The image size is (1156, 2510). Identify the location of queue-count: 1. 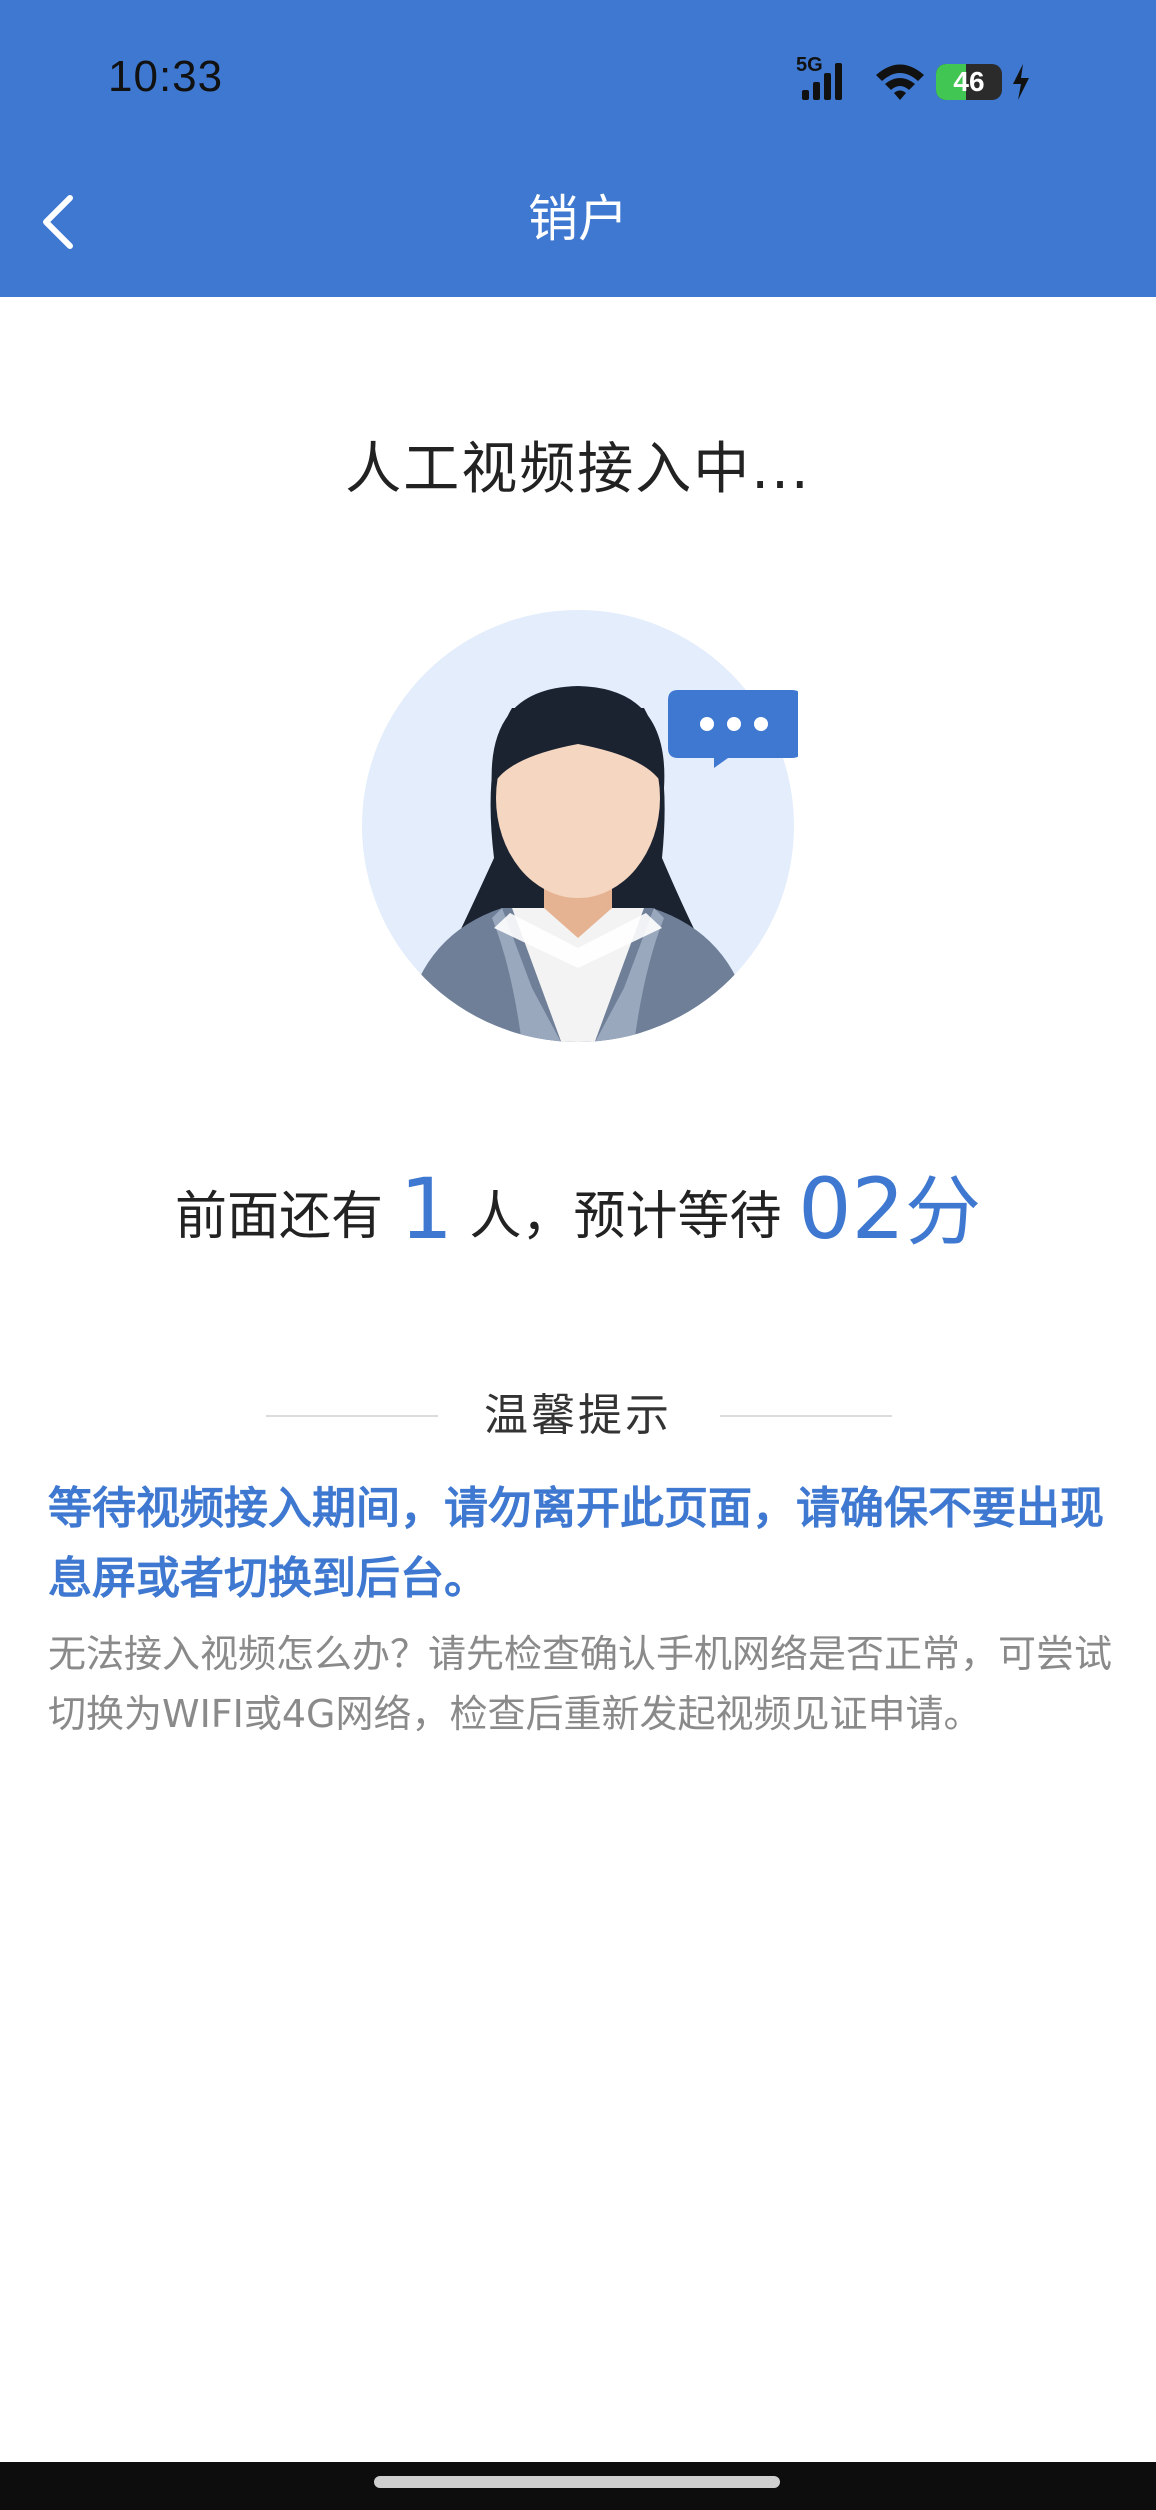
(426, 1209).